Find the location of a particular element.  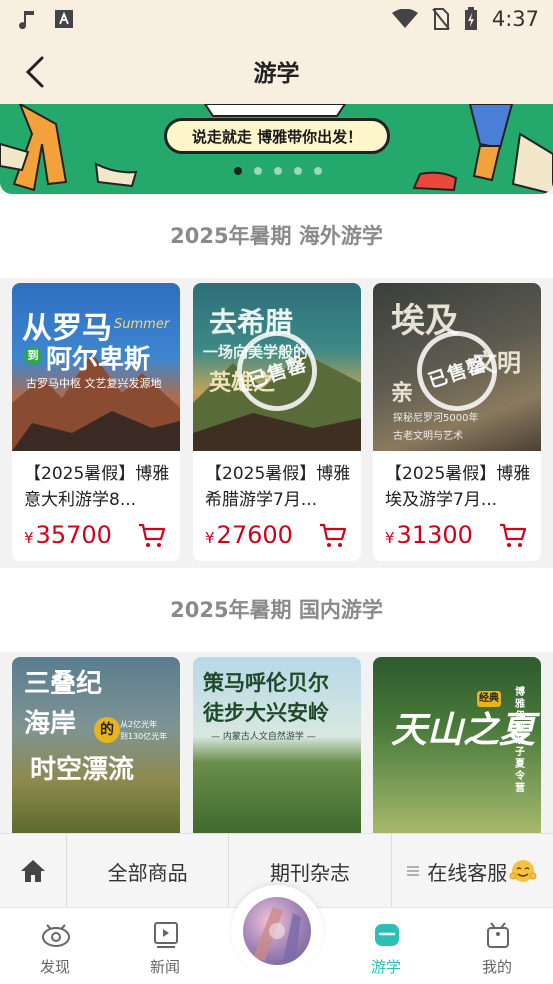

product-image: 埃及 文明 亲 探秘尼罗河5000年 古老文明与艺术 已售罄 is located at coordinates (457, 367).